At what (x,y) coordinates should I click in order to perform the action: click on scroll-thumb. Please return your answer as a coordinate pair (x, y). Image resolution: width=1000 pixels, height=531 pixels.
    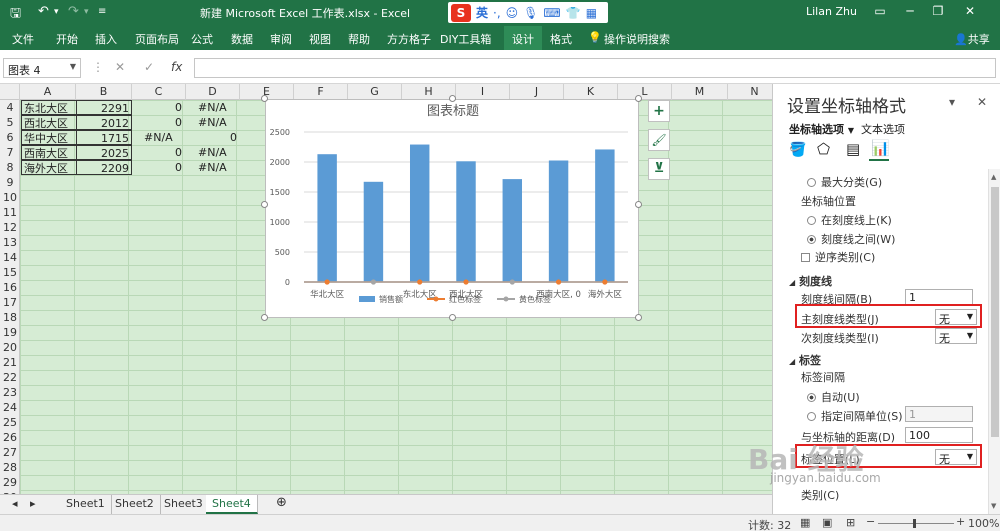
    Looking at the image, I should click on (995, 312).